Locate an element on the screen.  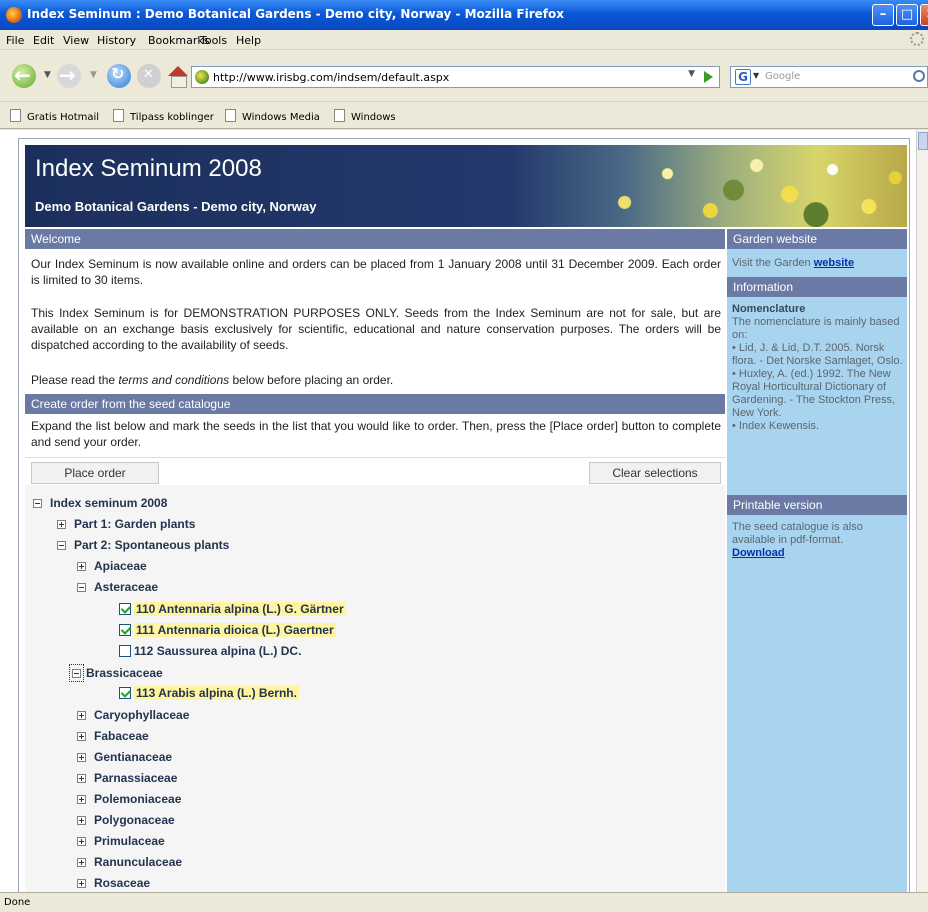
bookmark-label: Gratis Hotmail is located at coordinates (63, 117).